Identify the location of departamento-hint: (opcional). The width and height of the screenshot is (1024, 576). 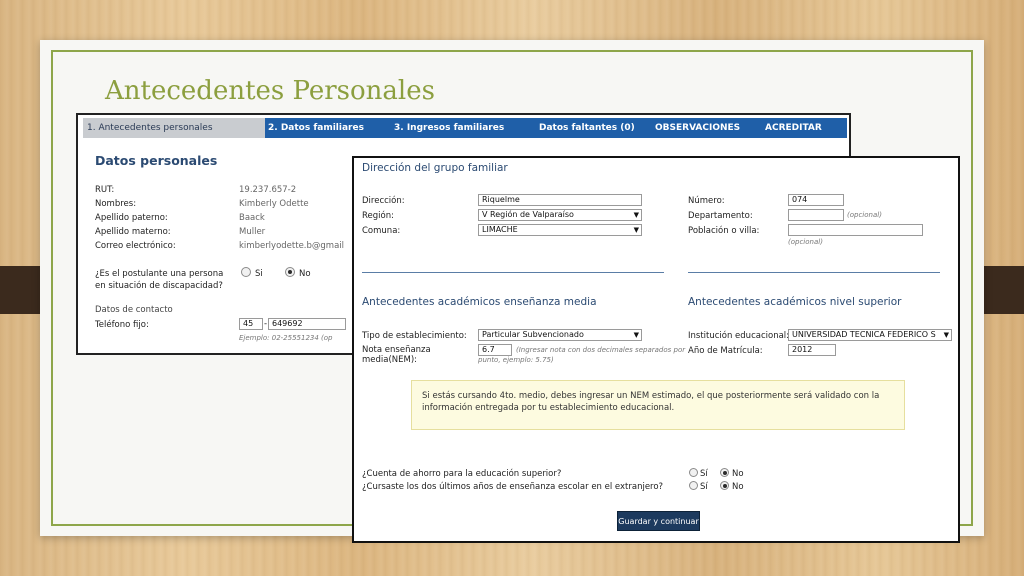
(864, 215).